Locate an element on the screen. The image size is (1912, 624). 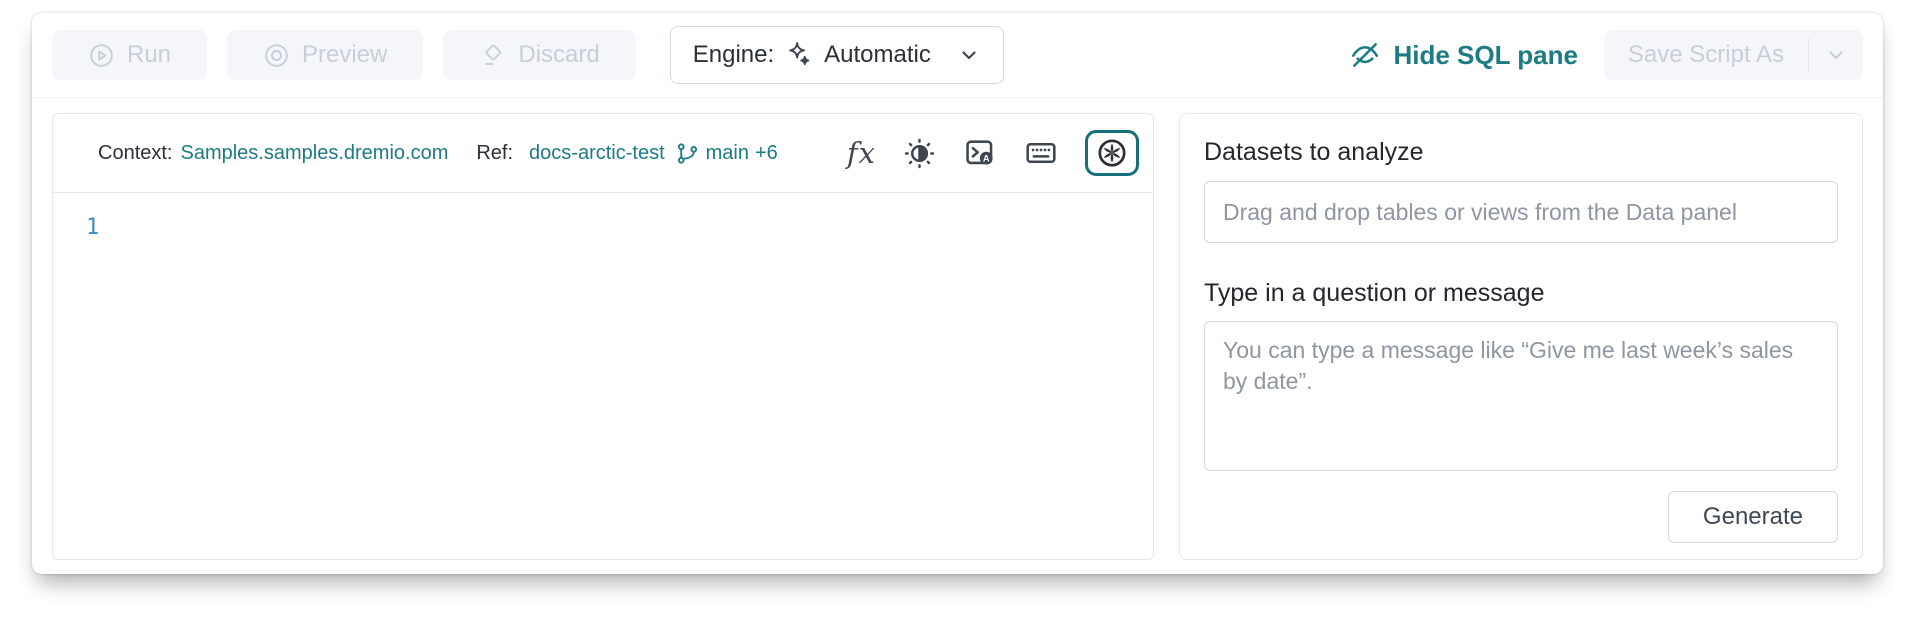
save-script-as-split-button: Save Script As is located at coordinates (1733, 55).